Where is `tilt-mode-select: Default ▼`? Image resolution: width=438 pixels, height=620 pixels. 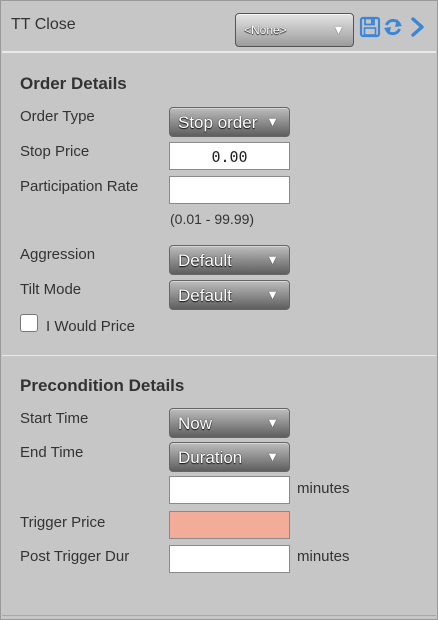 tilt-mode-select: Default ▼ is located at coordinates (229, 295).